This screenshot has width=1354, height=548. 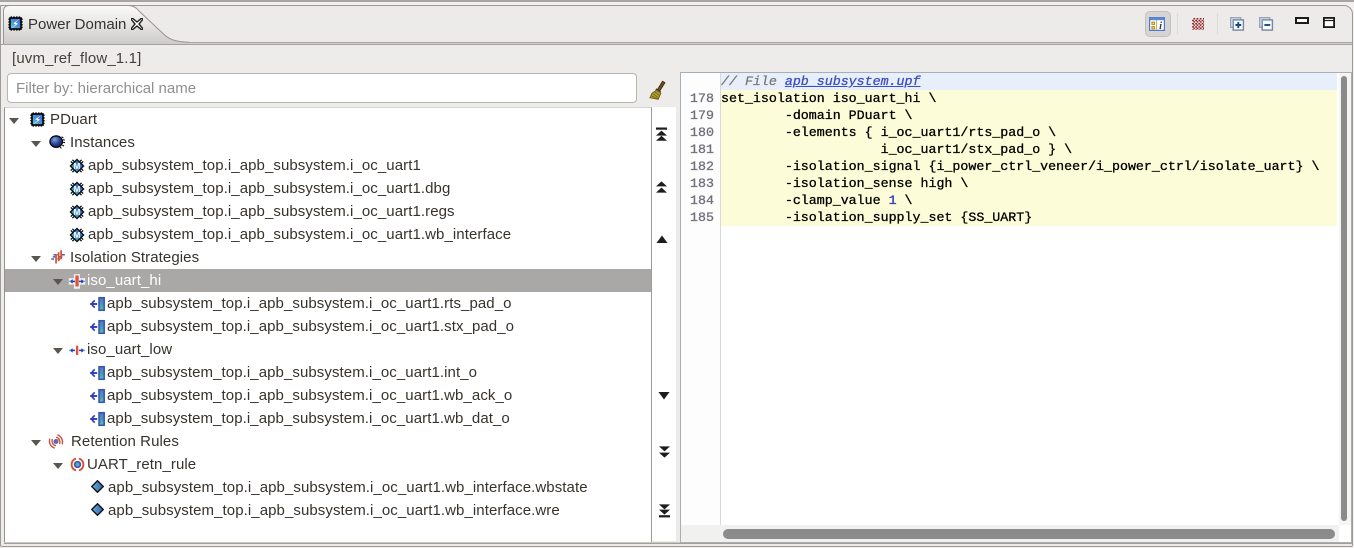 I want to click on svg-text: i, so click(x=1160, y=26).